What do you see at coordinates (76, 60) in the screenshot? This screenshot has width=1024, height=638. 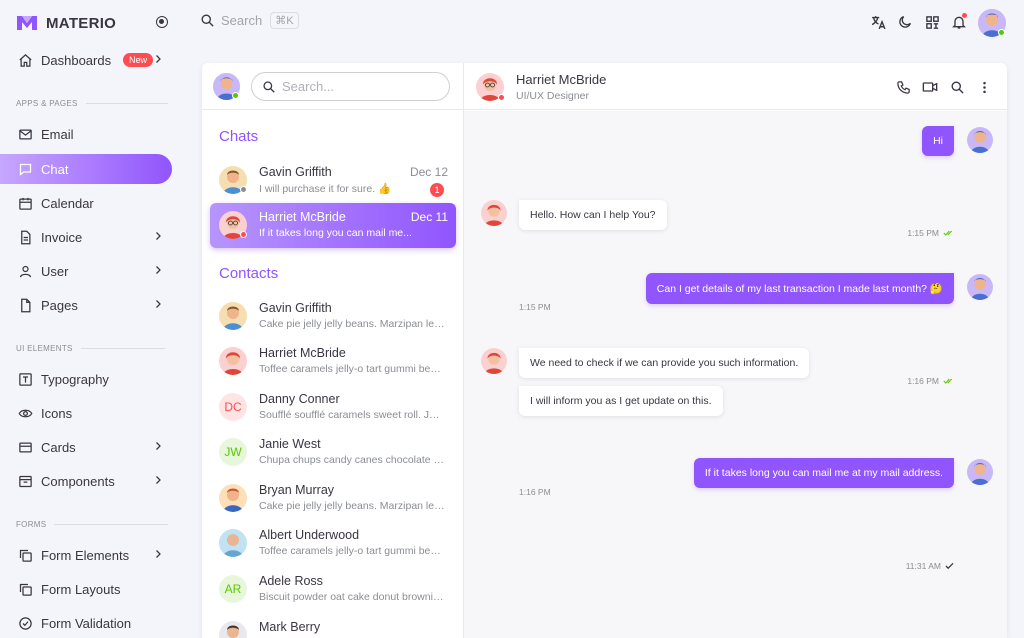 I see `nav-dashboards-label: Dashboards` at bounding box center [76, 60].